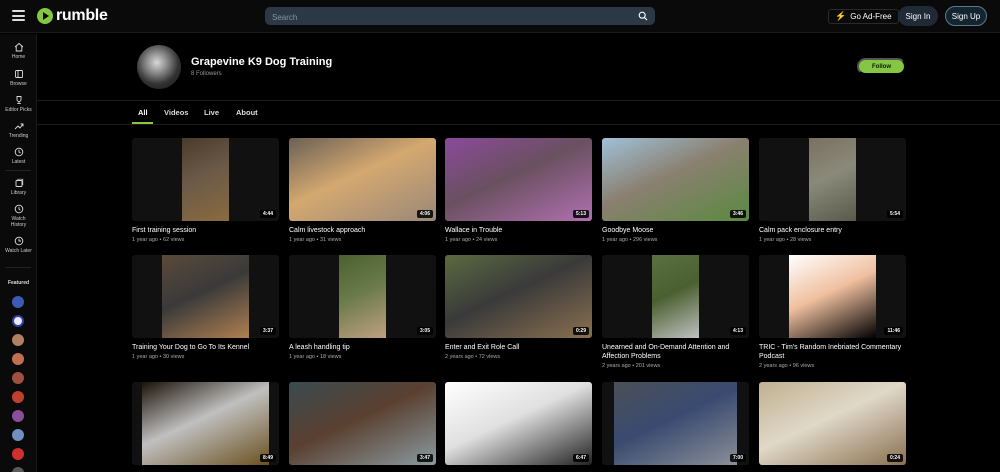  I want to click on channel-avatar, so click(159, 67).